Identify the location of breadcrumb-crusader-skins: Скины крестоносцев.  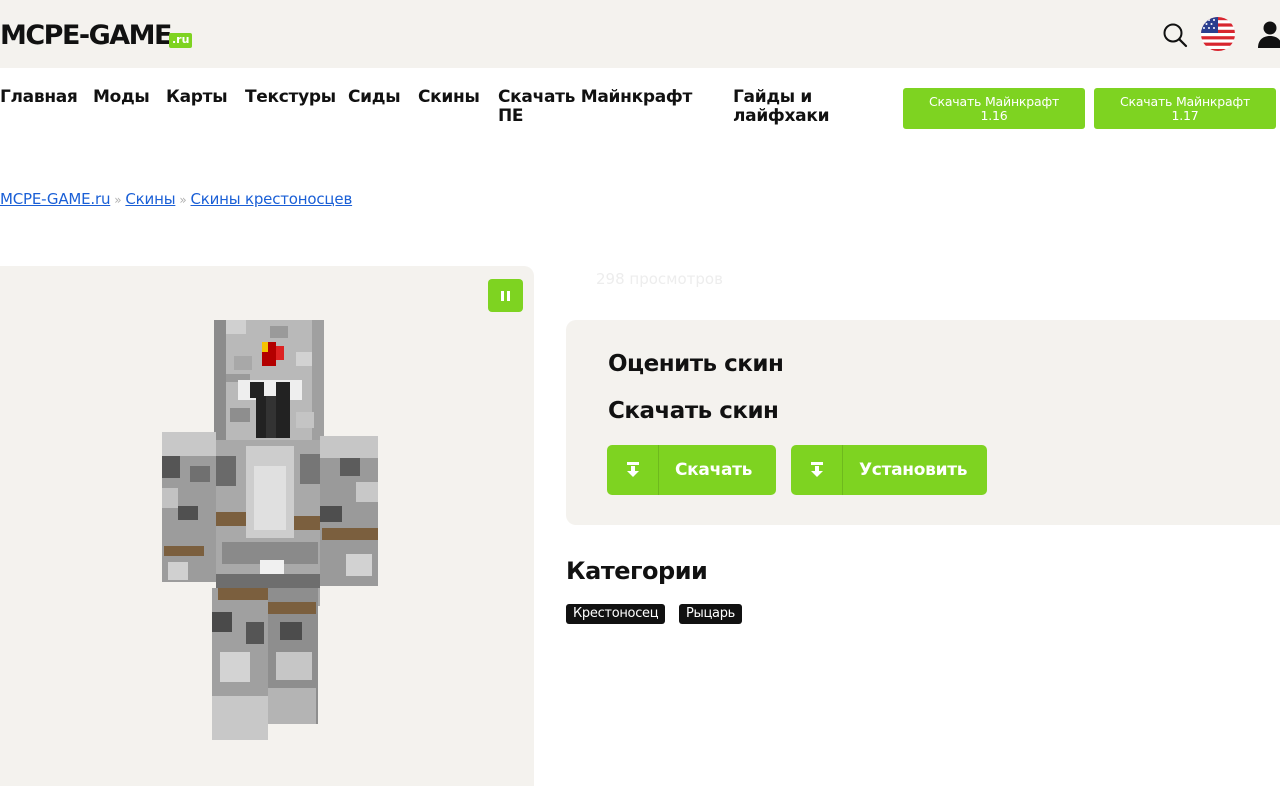
(272, 199).